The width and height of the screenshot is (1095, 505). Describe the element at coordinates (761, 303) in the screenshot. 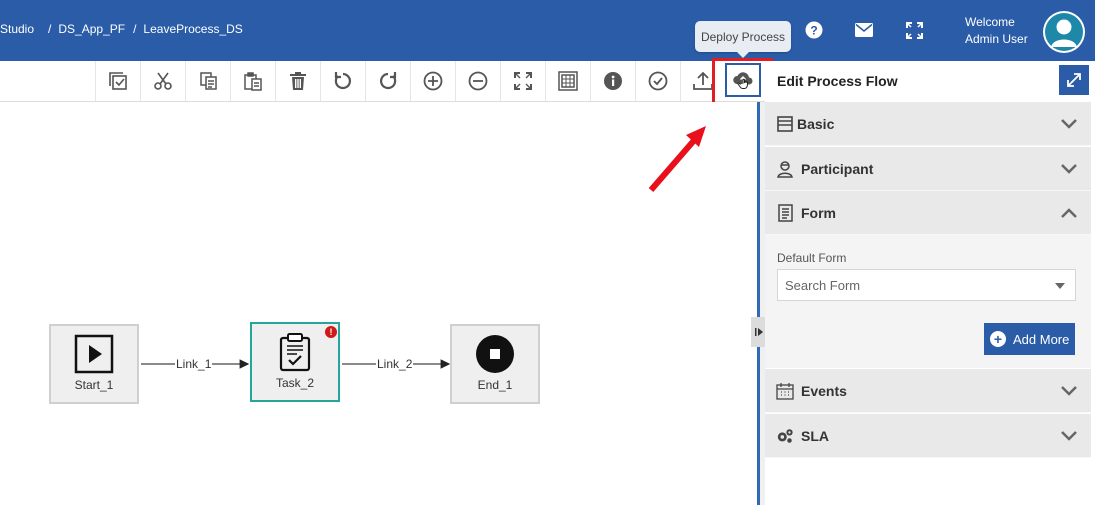

I see `panel-splitter` at that location.